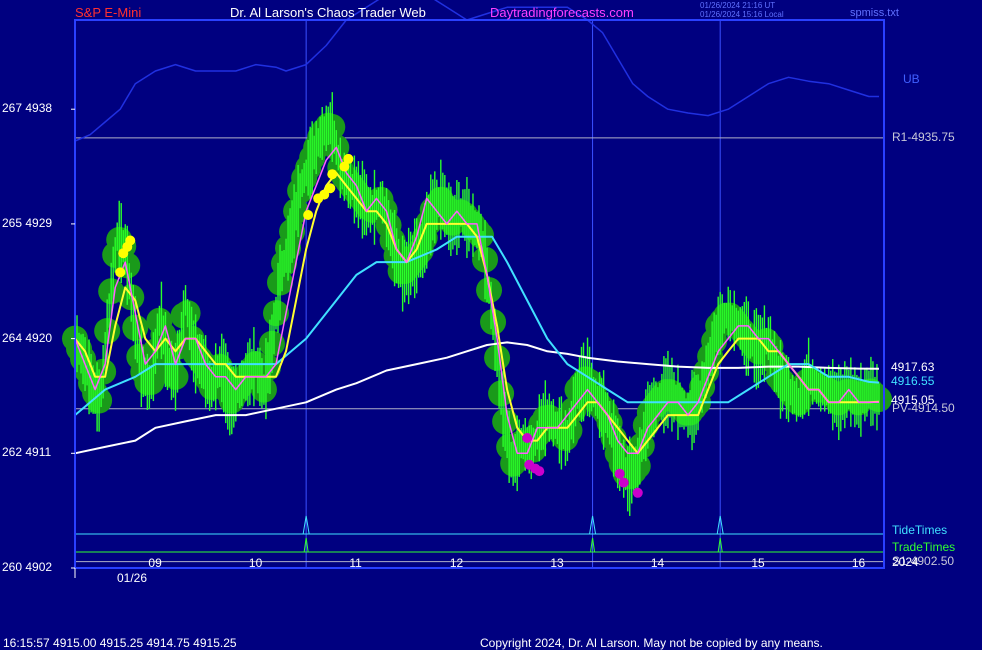 The height and width of the screenshot is (650, 982). Describe the element at coordinates (874, 13) in the screenshot. I see `data-file-name: spmiss.txt` at that location.